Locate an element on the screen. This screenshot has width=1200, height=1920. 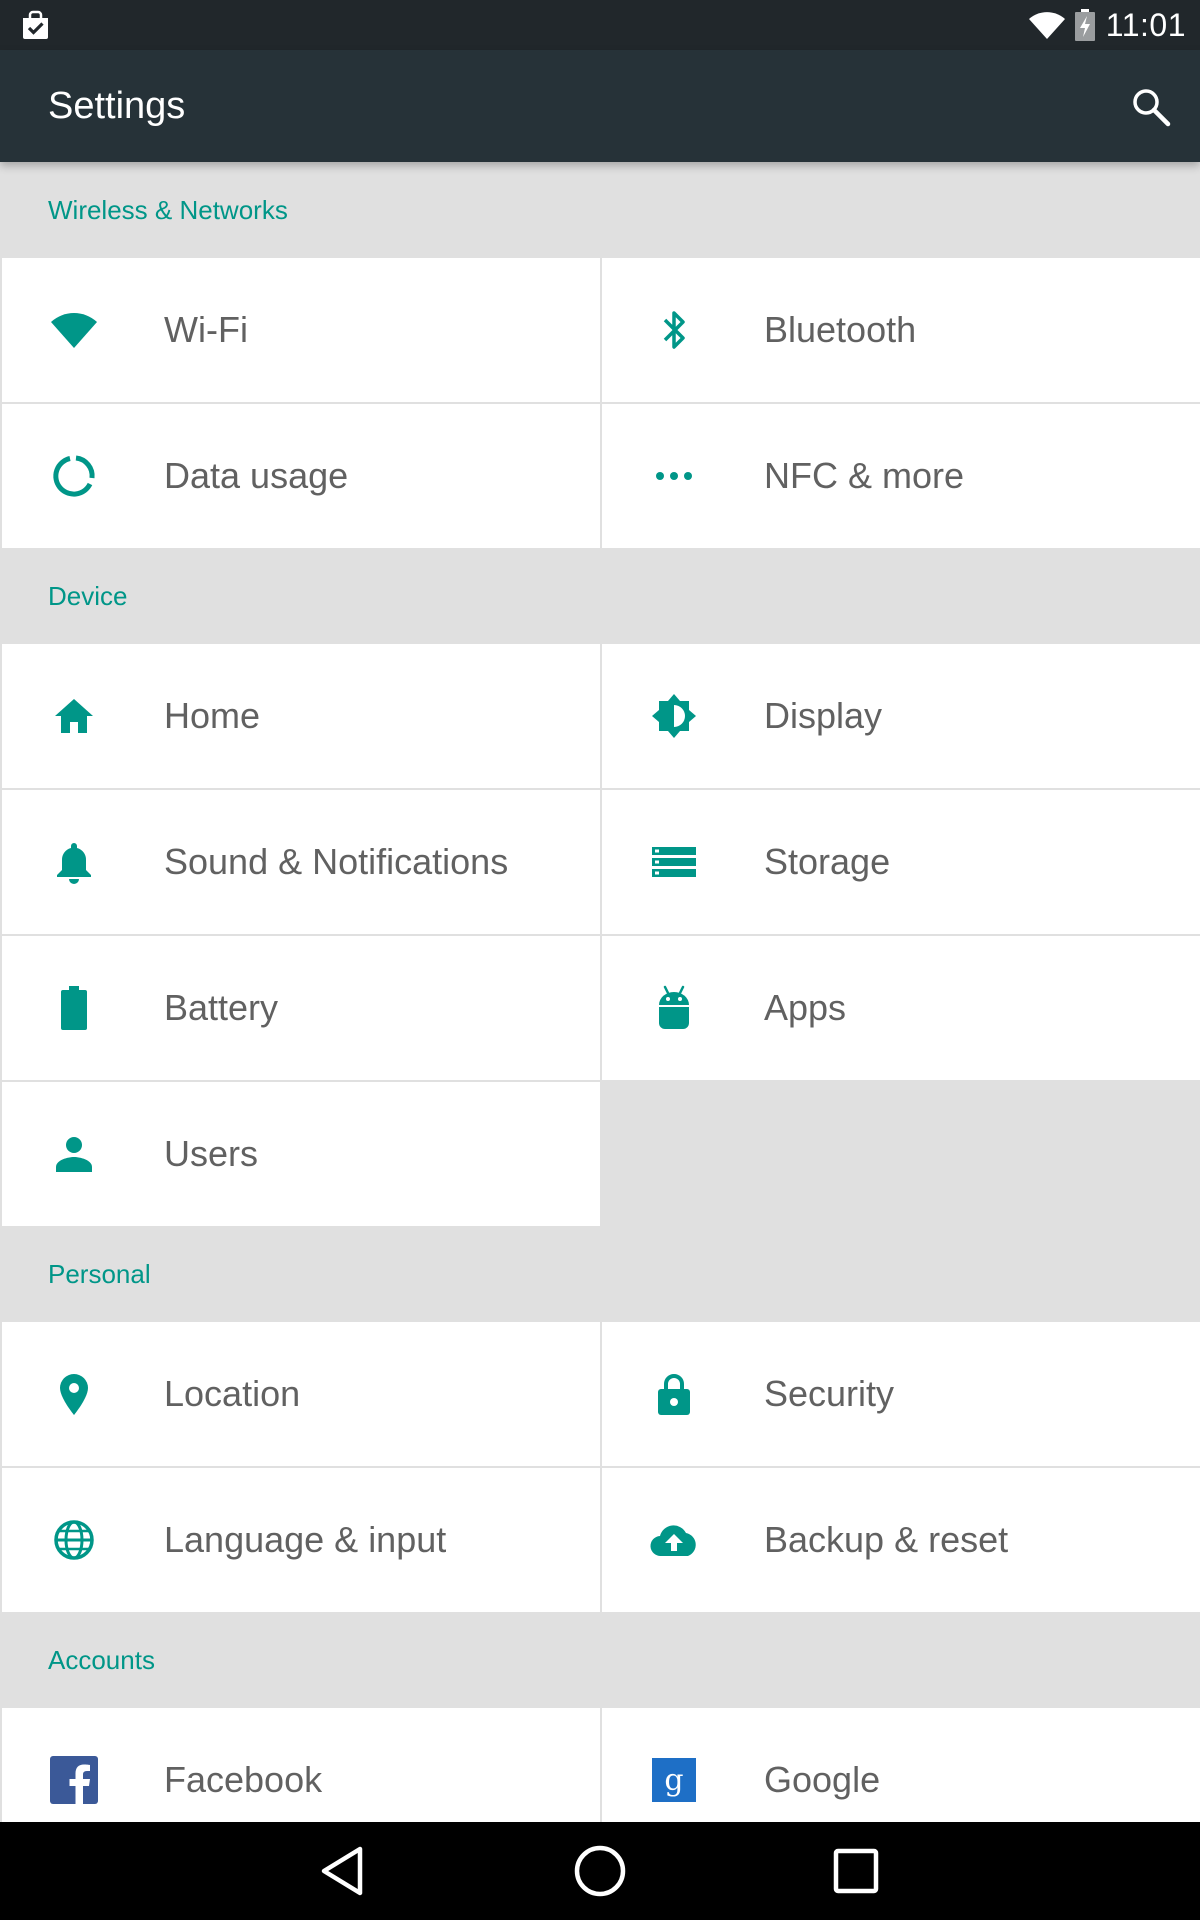
home-nav-button is located at coordinates (600, 1871).